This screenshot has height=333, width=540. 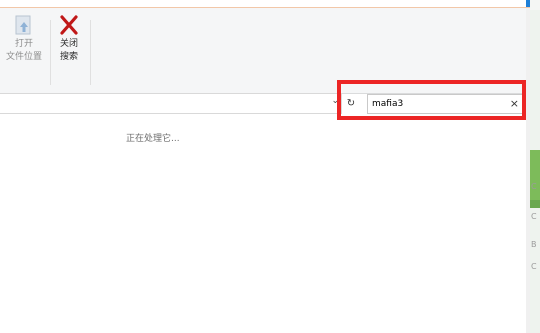 What do you see at coordinates (23, 57) in the screenshot?
I see `open-location-label-2: 文件位置` at bounding box center [23, 57].